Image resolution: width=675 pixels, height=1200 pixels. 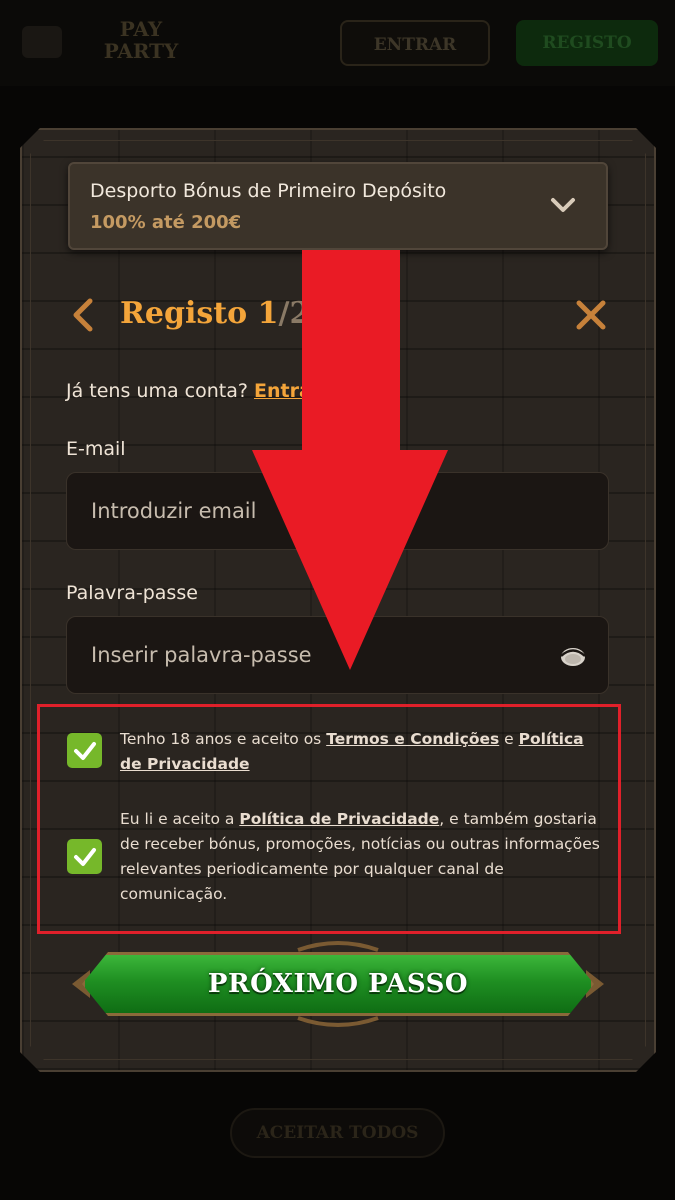 What do you see at coordinates (268, 191) in the screenshot?
I see `bonus-title: Desporto Bónus de Primeiro Depósito` at bounding box center [268, 191].